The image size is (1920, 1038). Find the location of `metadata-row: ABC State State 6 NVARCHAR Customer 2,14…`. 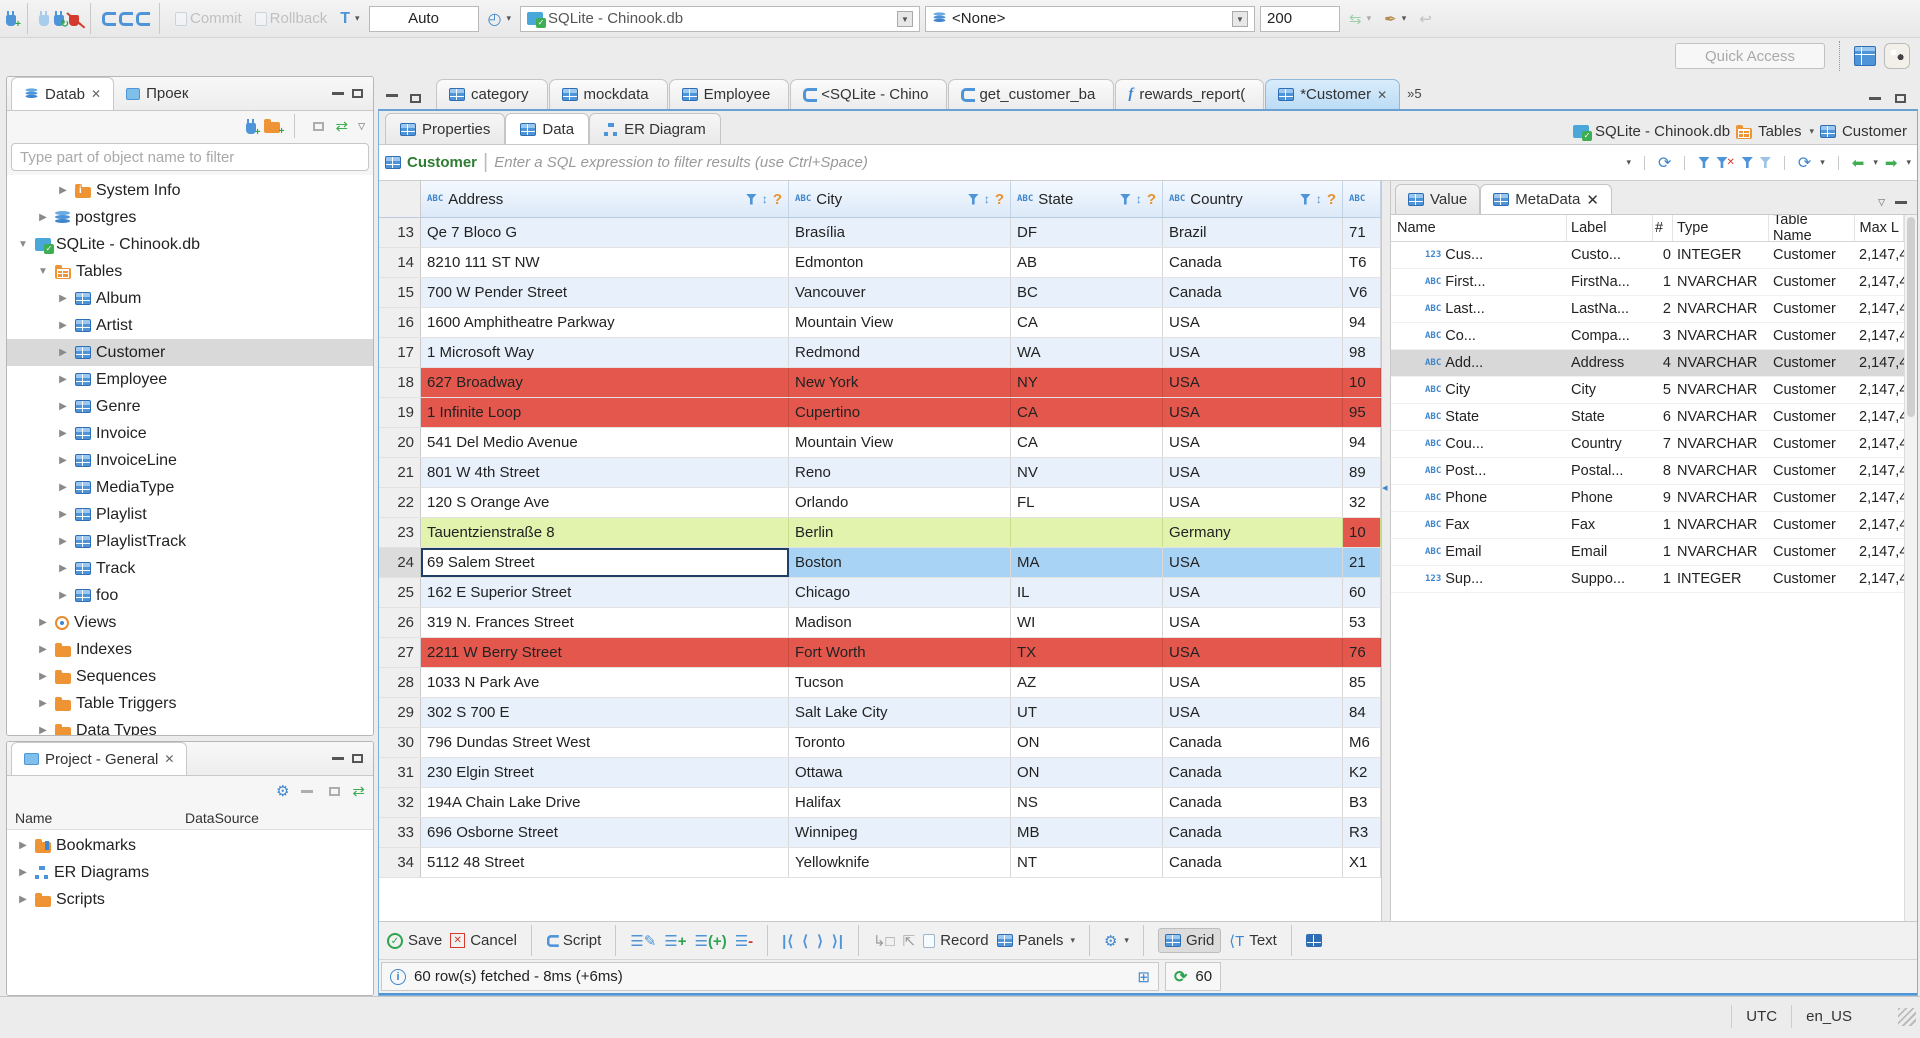

metadata-row: ABC State State 6 NVARCHAR Customer 2,14… is located at coordinates (1647, 417).